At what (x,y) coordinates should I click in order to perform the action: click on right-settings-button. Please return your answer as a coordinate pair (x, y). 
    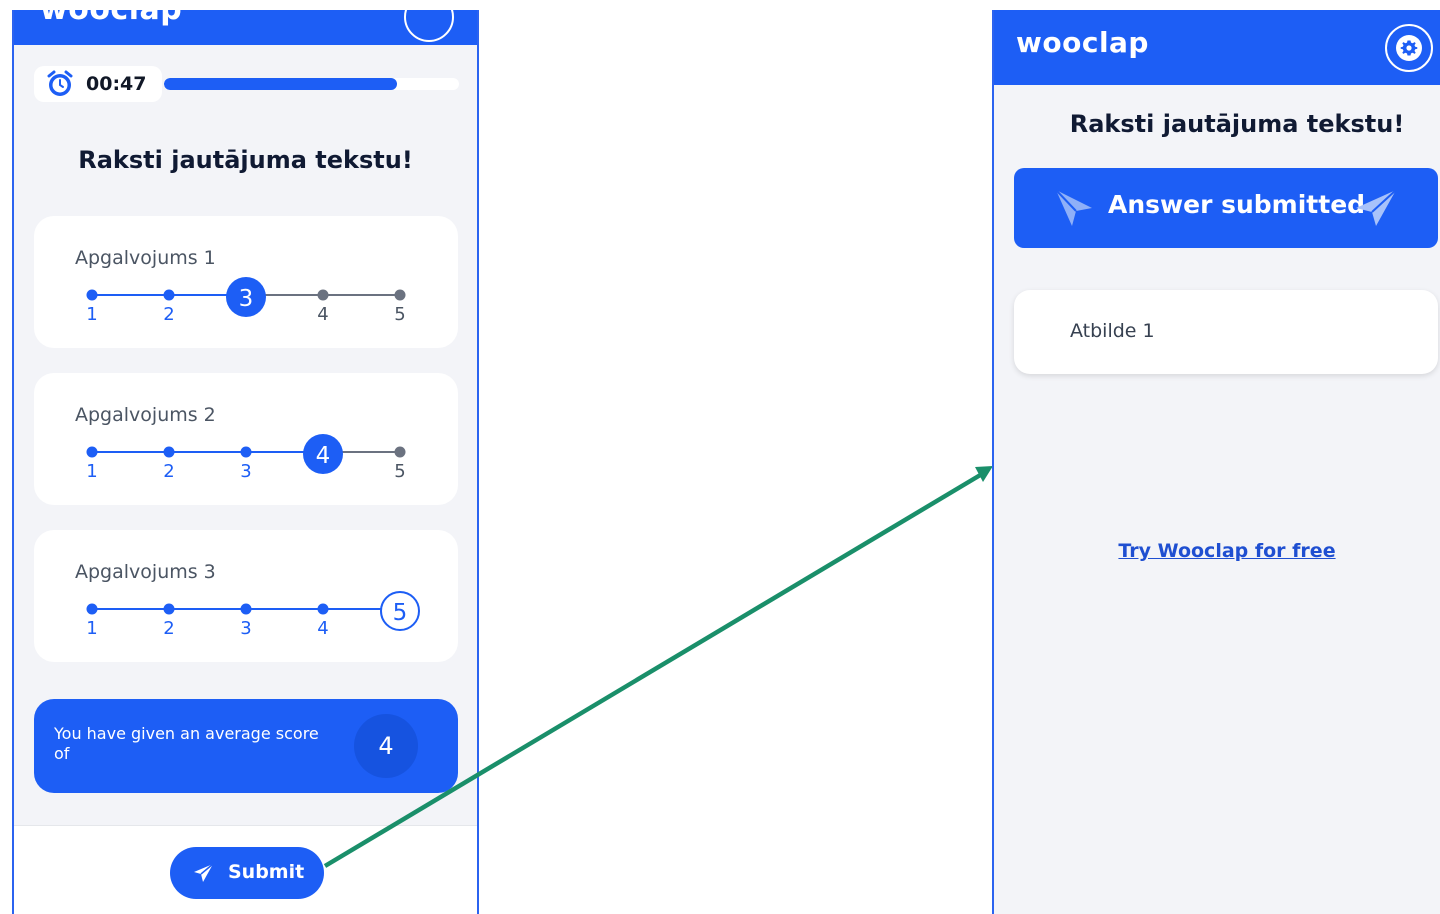
    Looking at the image, I should click on (1409, 48).